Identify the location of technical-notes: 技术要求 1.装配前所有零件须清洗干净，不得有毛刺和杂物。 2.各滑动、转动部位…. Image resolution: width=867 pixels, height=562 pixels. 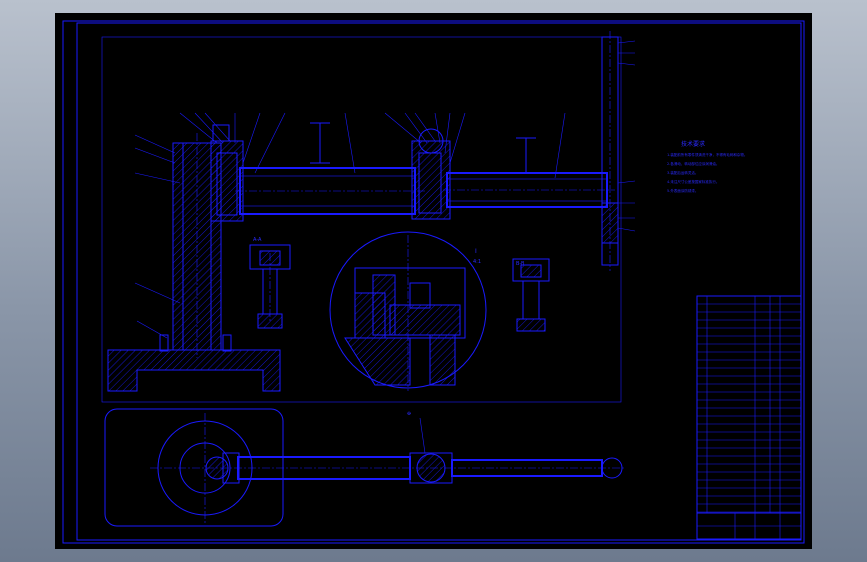
(707, 166).